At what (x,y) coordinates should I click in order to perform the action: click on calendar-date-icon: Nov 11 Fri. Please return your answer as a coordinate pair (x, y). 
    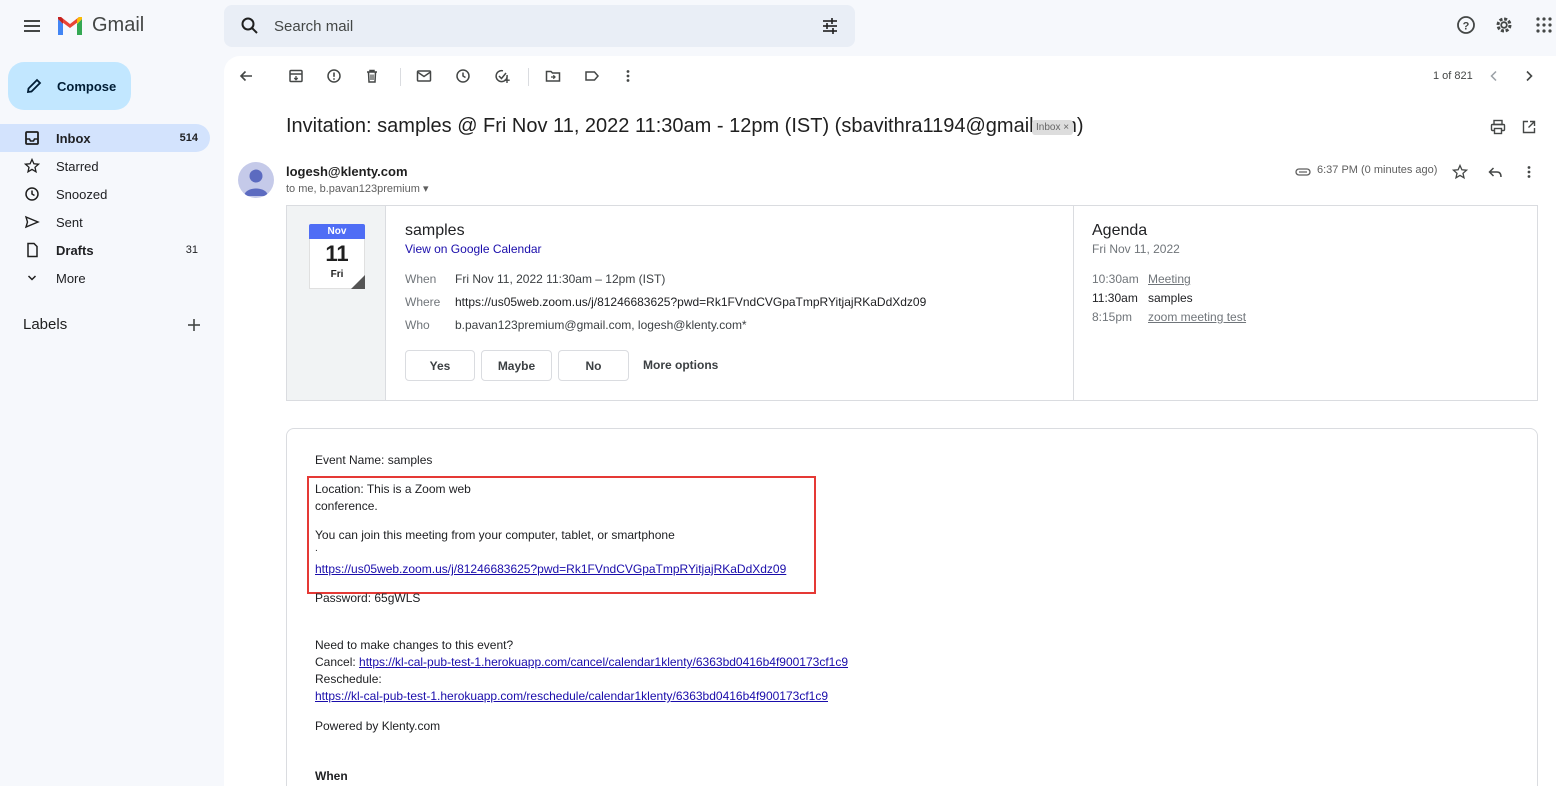
    Looking at the image, I should click on (337, 256).